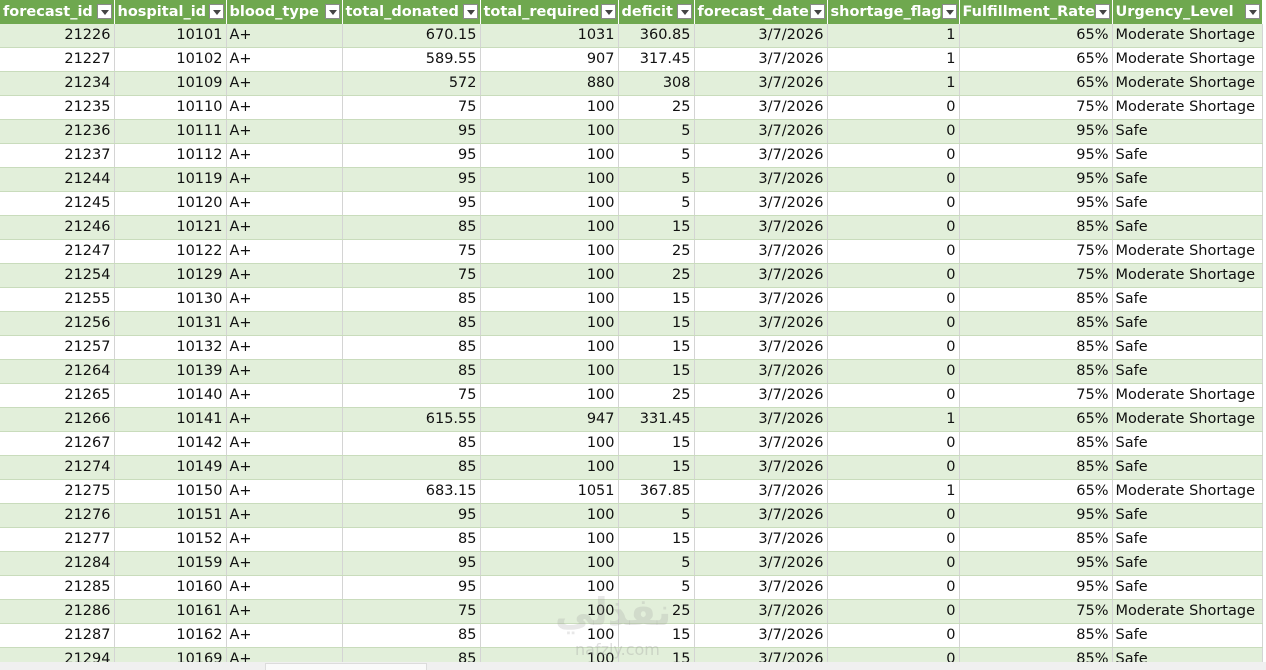 This screenshot has width=1266, height=670. Describe the element at coordinates (57, 179) in the screenshot. I see `cell-forecast-id: 21244` at that location.